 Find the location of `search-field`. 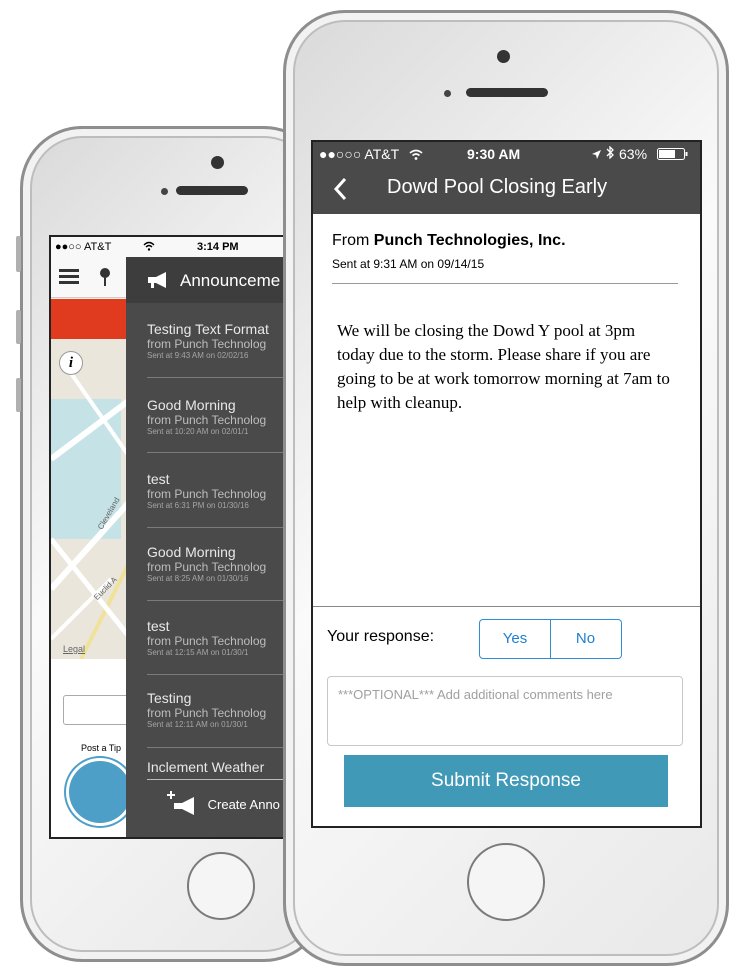

search-field is located at coordinates (99, 710).